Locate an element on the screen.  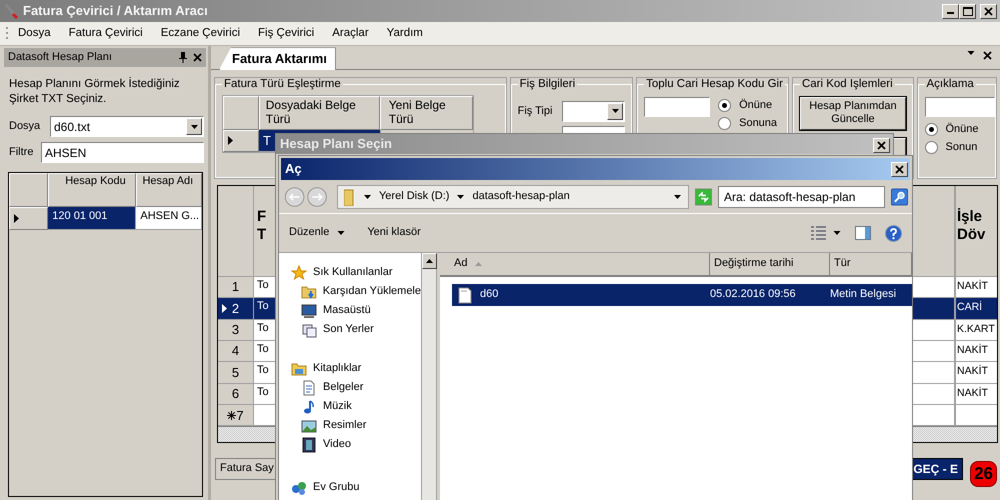
dropdown-arrow-icon is located at coordinates (971, 53).